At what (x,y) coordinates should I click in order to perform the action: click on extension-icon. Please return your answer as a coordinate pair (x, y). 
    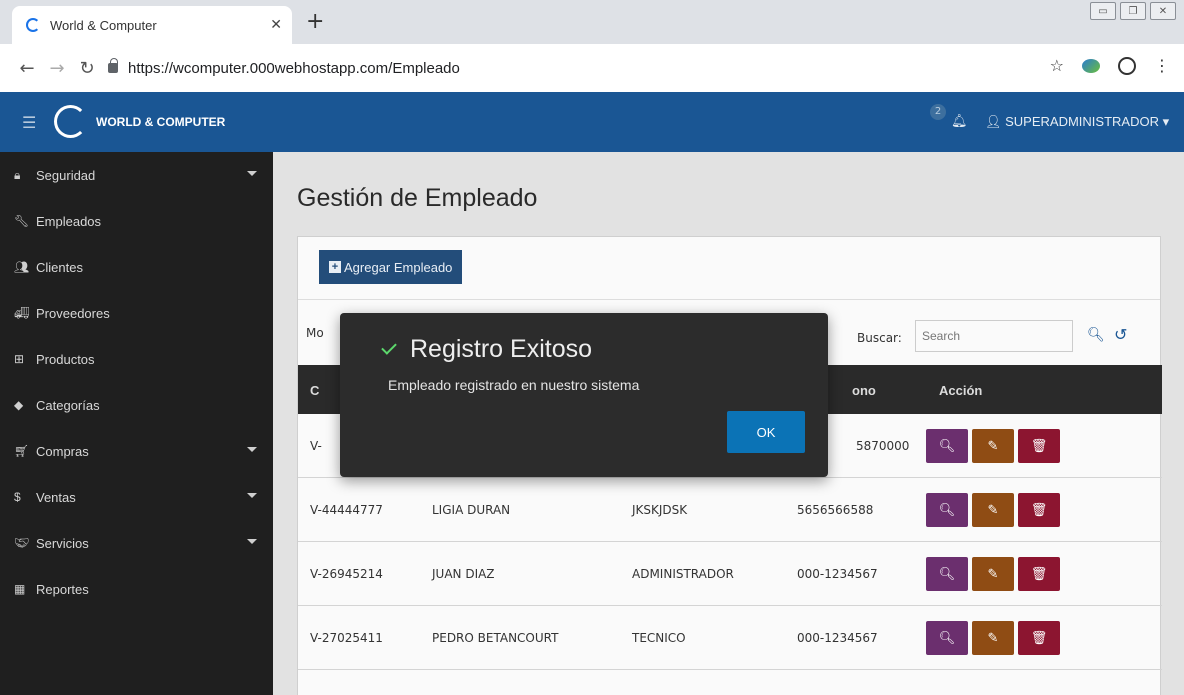
    Looking at the image, I should click on (1091, 65).